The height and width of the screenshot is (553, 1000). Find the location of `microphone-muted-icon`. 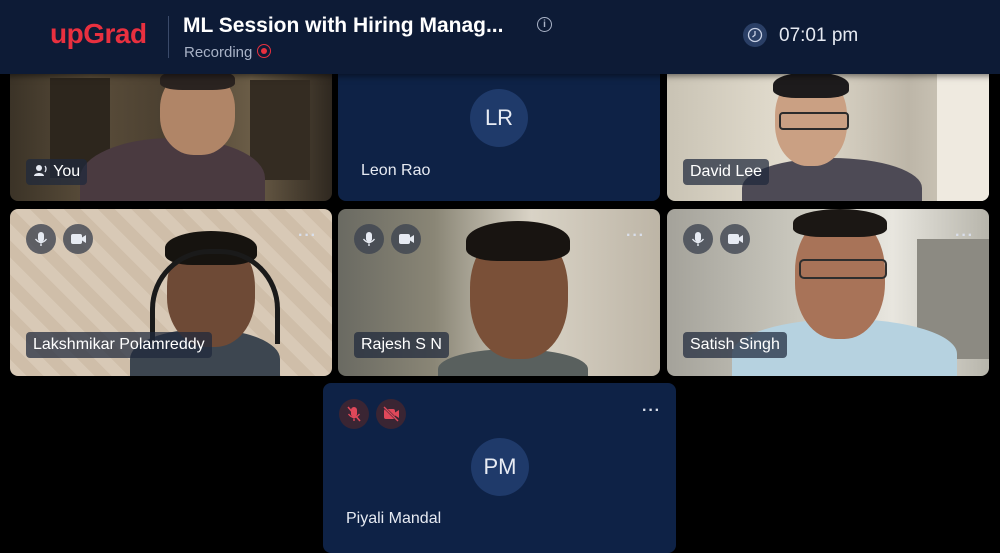

microphone-muted-icon is located at coordinates (354, 414).